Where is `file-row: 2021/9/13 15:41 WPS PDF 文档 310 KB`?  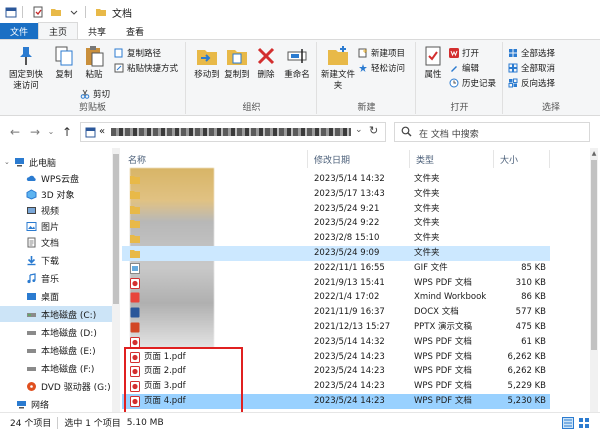
file-row: 2021/9/13 15:41 WPS PDF 文档 310 KB is located at coordinates (336, 283).